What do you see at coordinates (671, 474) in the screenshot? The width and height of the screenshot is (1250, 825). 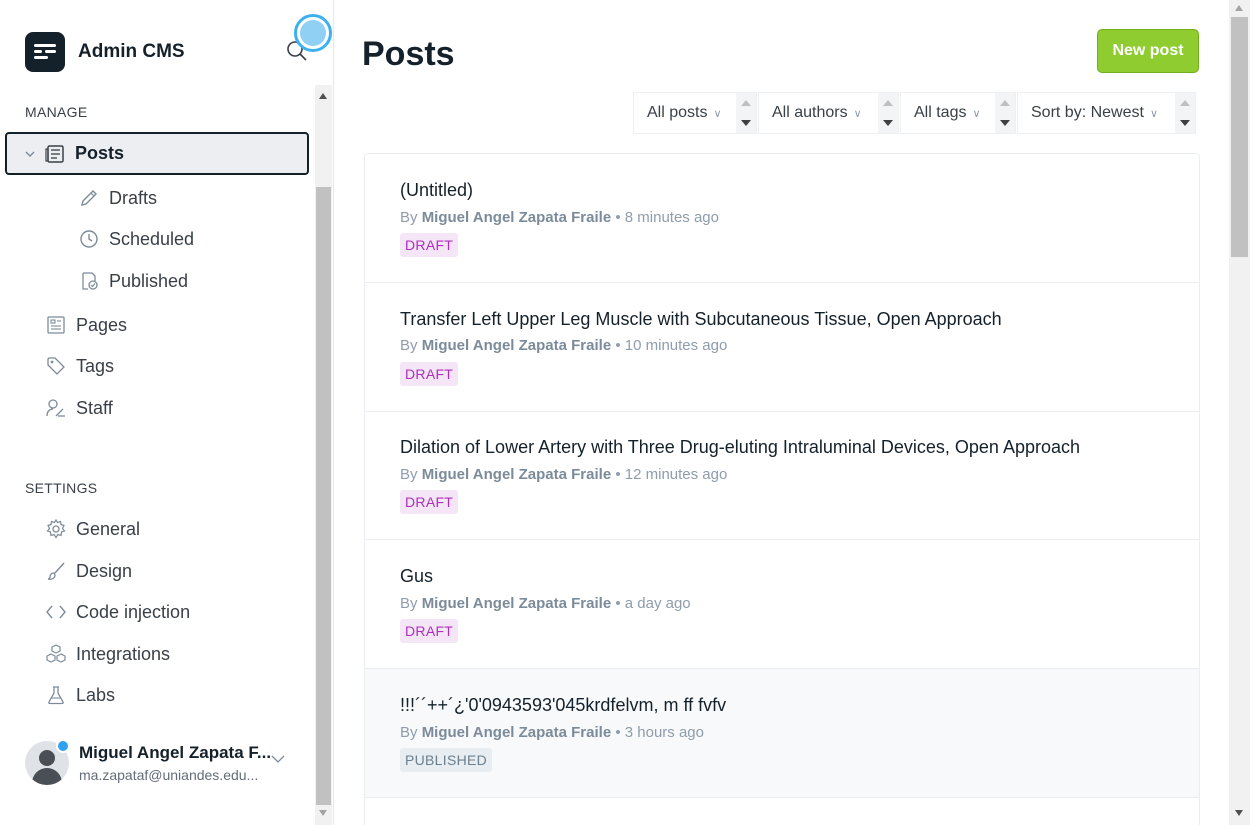 I see `post-time: • 12 minutes ago` at bounding box center [671, 474].